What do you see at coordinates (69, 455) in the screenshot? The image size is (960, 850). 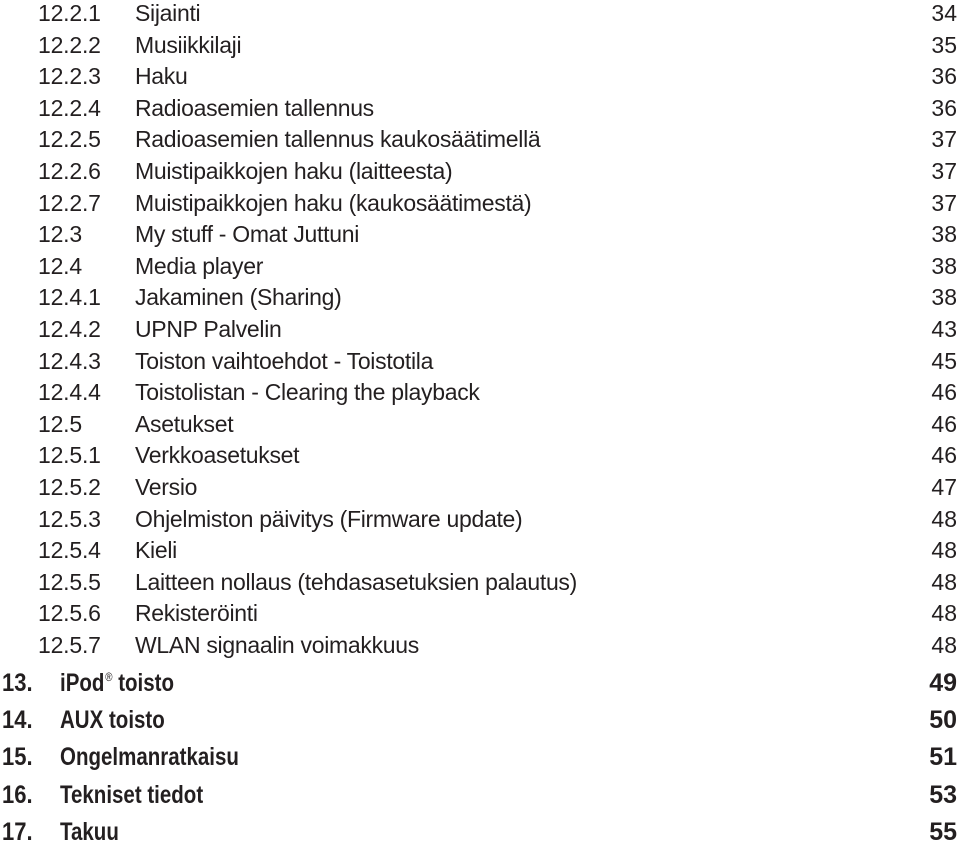 I see `toc-entry-number: 12.5.1` at bounding box center [69, 455].